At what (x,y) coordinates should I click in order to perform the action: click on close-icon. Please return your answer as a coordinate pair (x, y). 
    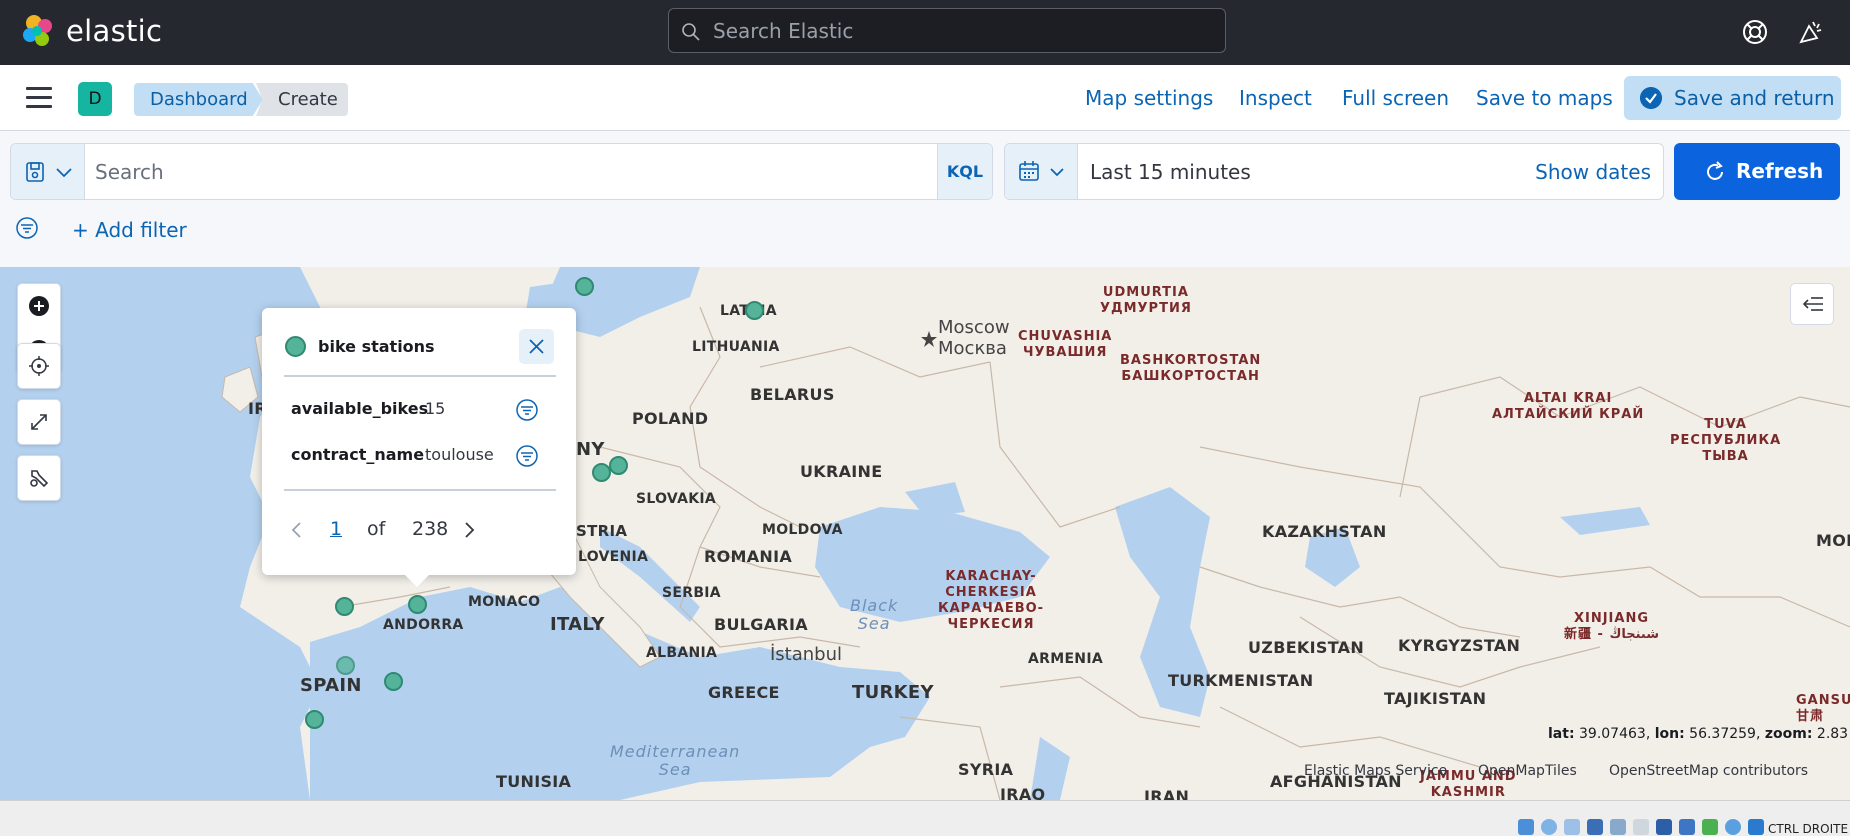
    Looking at the image, I should click on (536, 346).